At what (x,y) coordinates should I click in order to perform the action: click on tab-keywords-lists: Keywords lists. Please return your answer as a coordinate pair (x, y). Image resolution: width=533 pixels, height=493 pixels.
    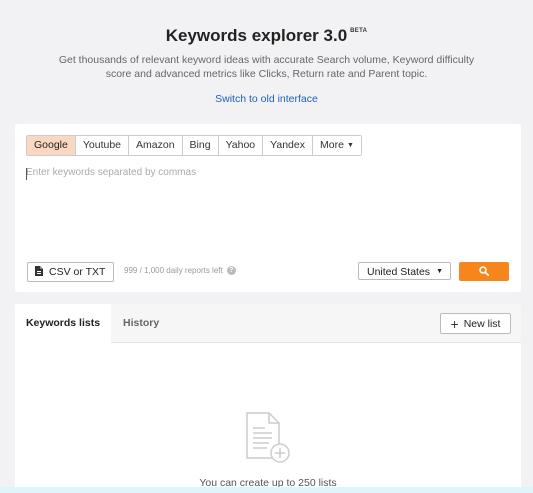
    Looking at the image, I should click on (63, 323).